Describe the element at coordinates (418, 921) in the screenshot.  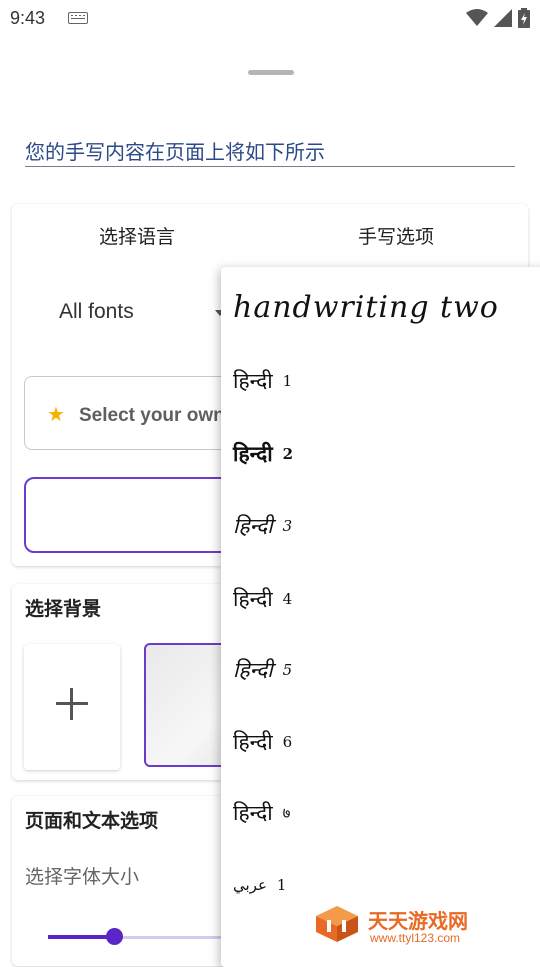
I see `watermark-text: 天天游戏网` at that location.